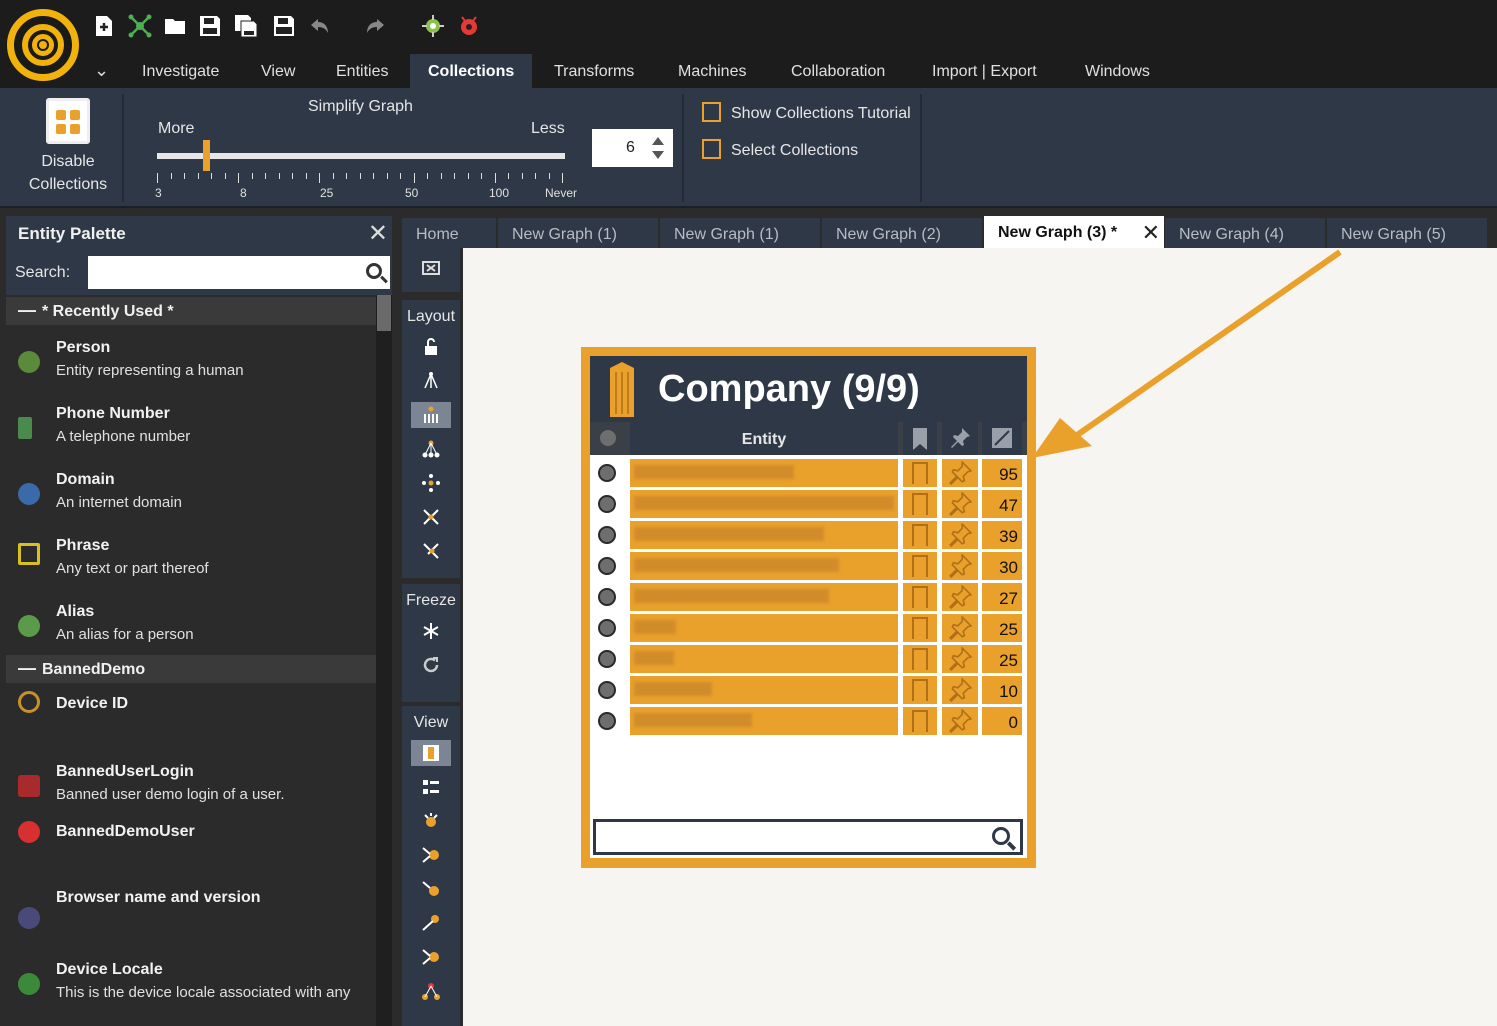 This screenshot has height=1026, width=1497. I want to click on collection-row: 10, so click(808, 690).